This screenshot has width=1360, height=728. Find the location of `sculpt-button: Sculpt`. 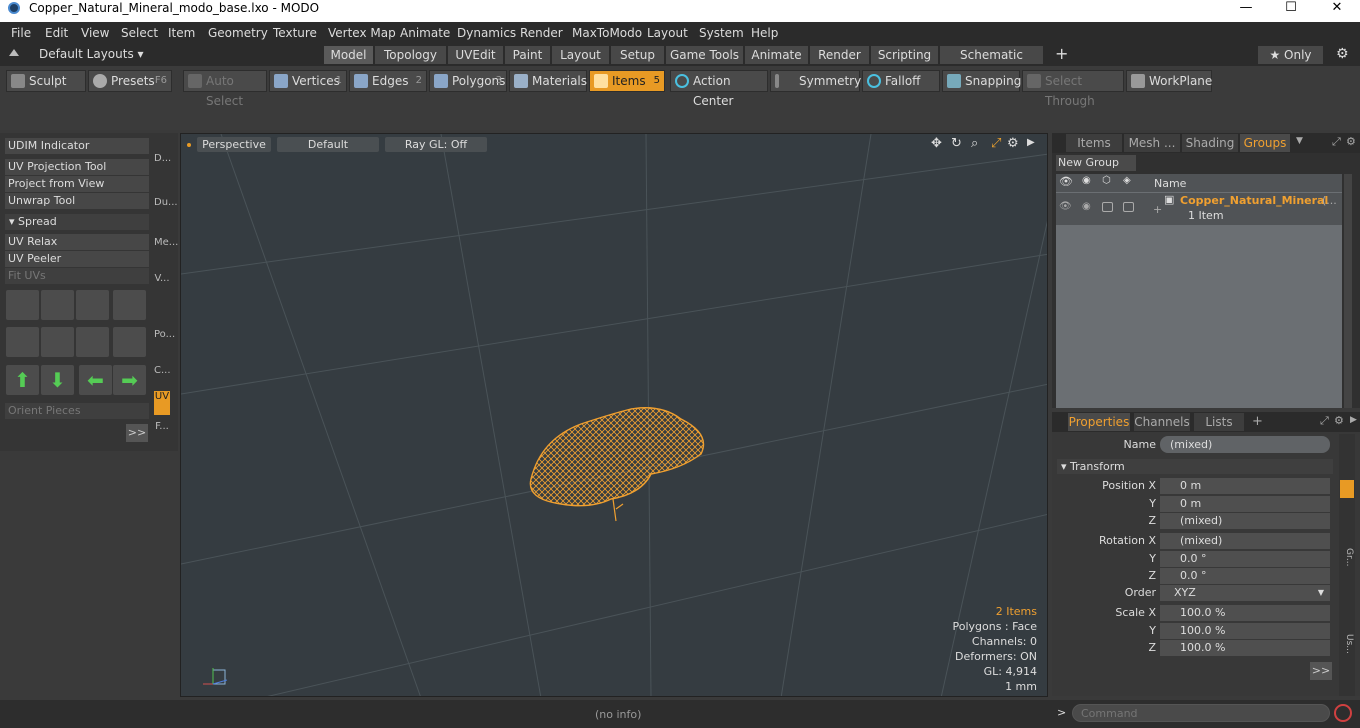

sculpt-button: Sculpt is located at coordinates (46, 81).